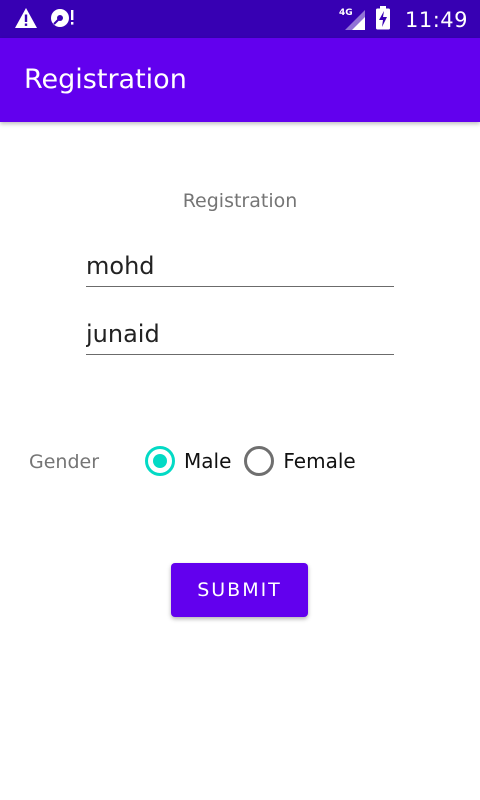 This screenshot has height=800, width=480. Describe the element at coordinates (208, 461) in the screenshot. I see `radio-label-male: Male` at that location.